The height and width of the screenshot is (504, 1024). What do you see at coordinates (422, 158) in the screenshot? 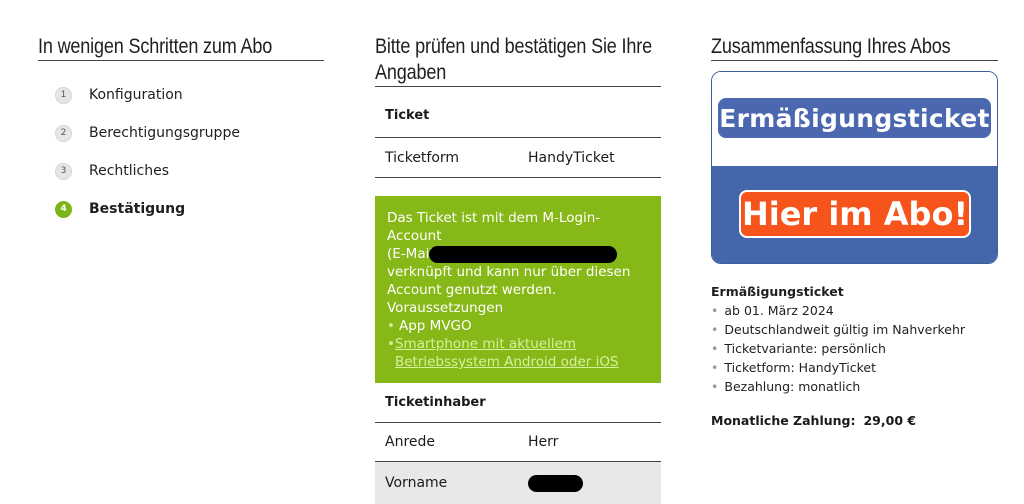
I see `ticketform-key: Ticketform` at bounding box center [422, 158].